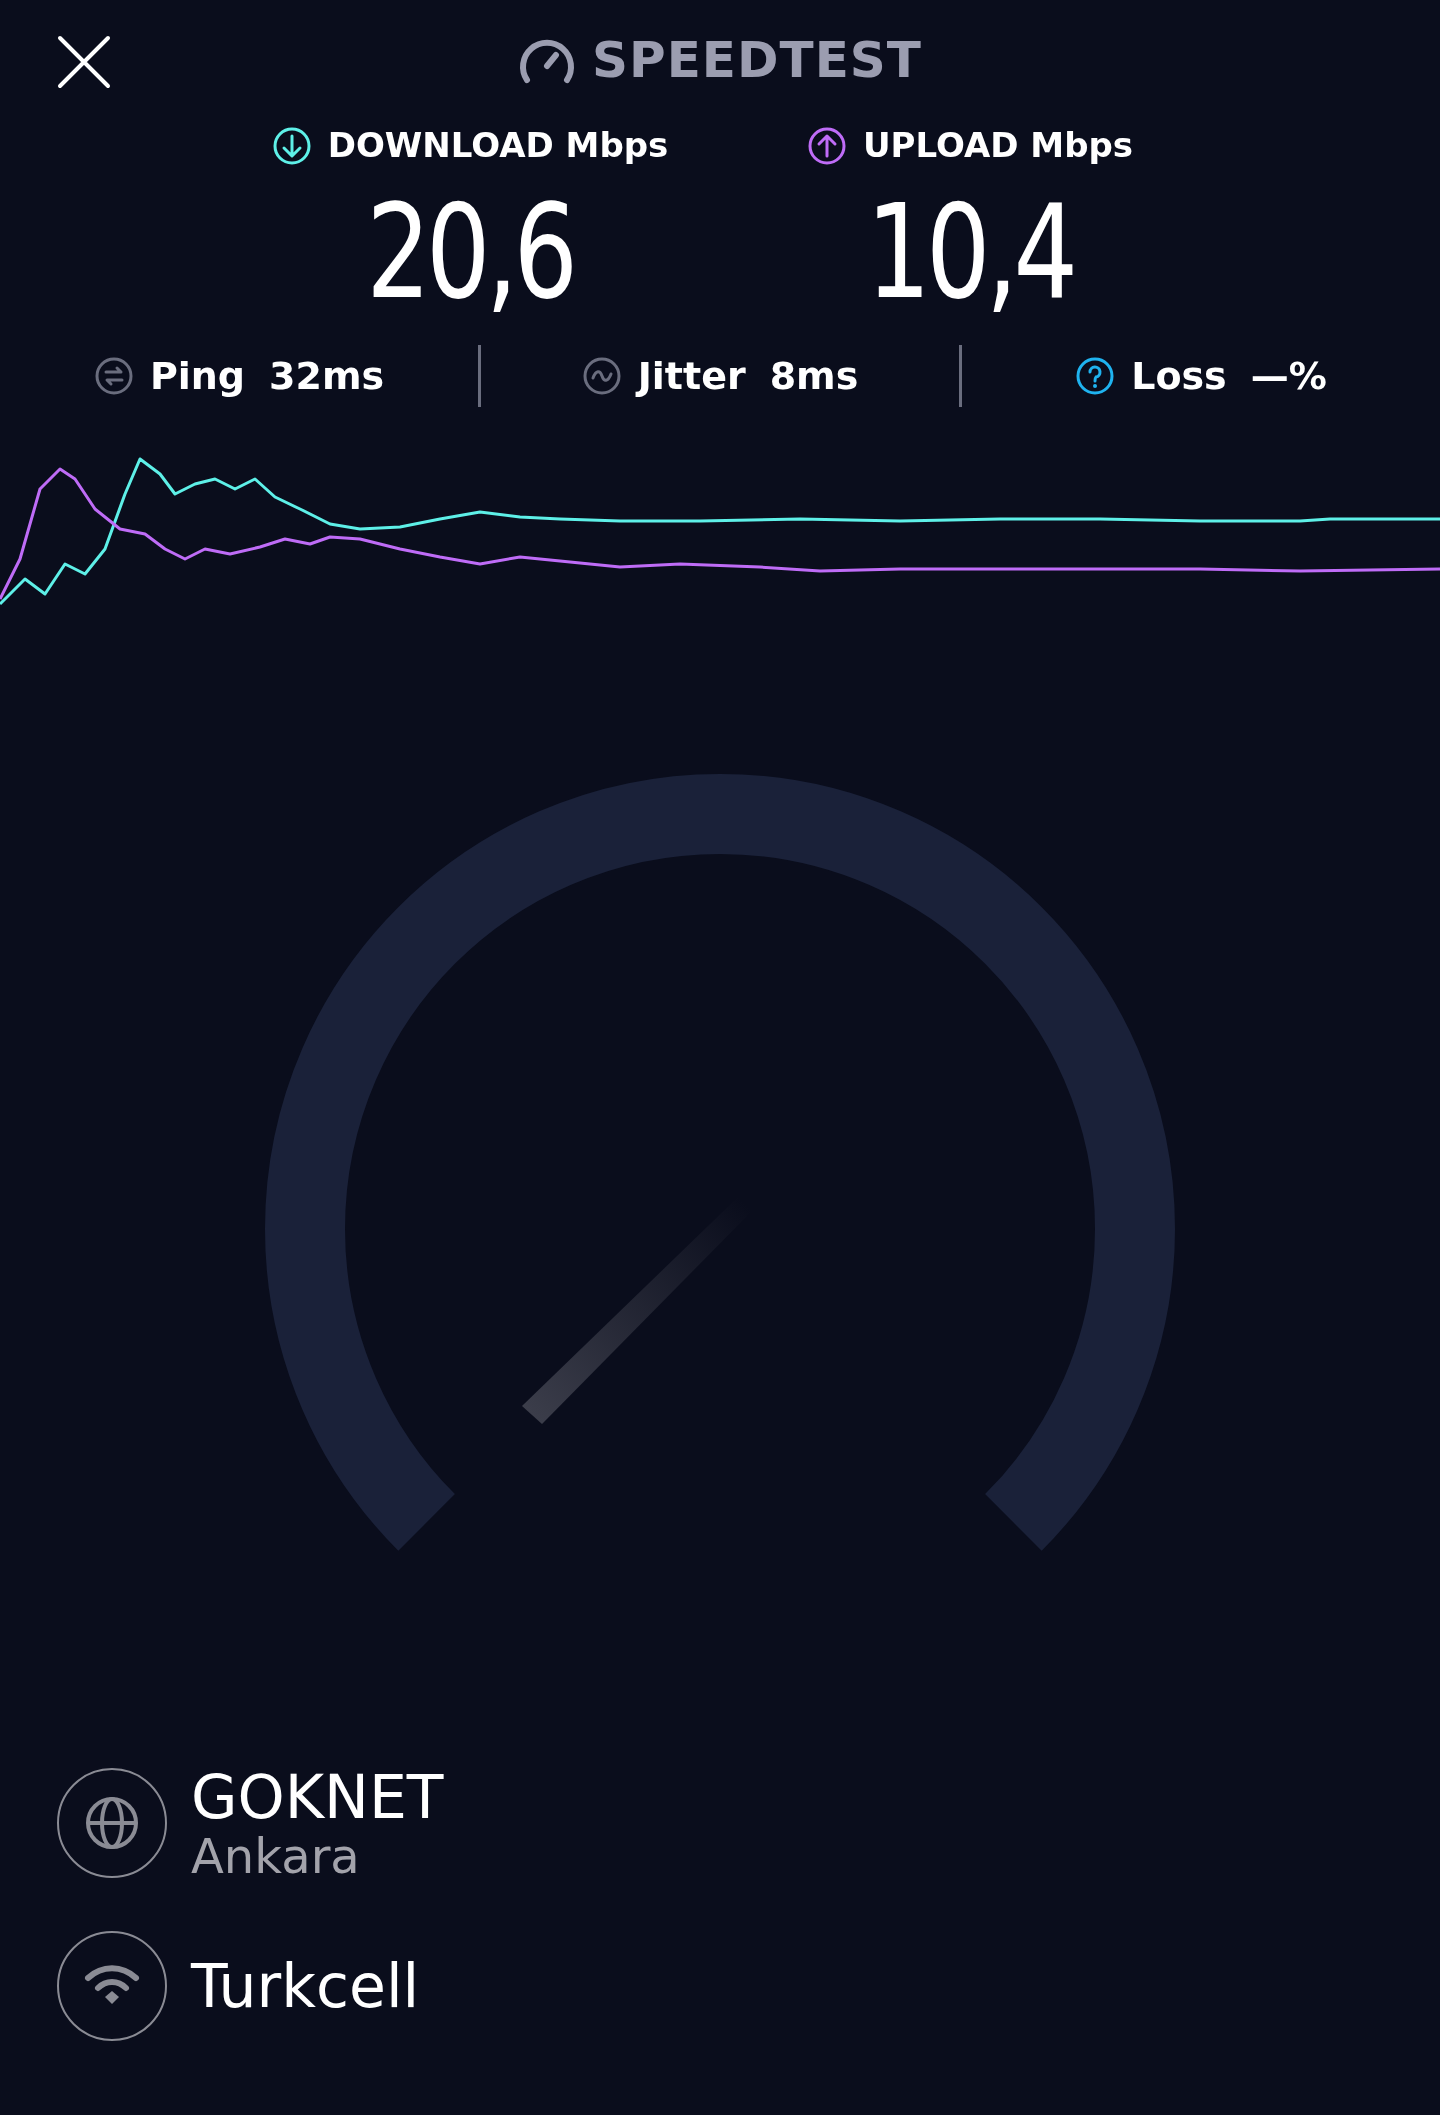 The width and height of the screenshot is (1440, 2115). I want to click on stat-label: Jitter, so click(691, 376).